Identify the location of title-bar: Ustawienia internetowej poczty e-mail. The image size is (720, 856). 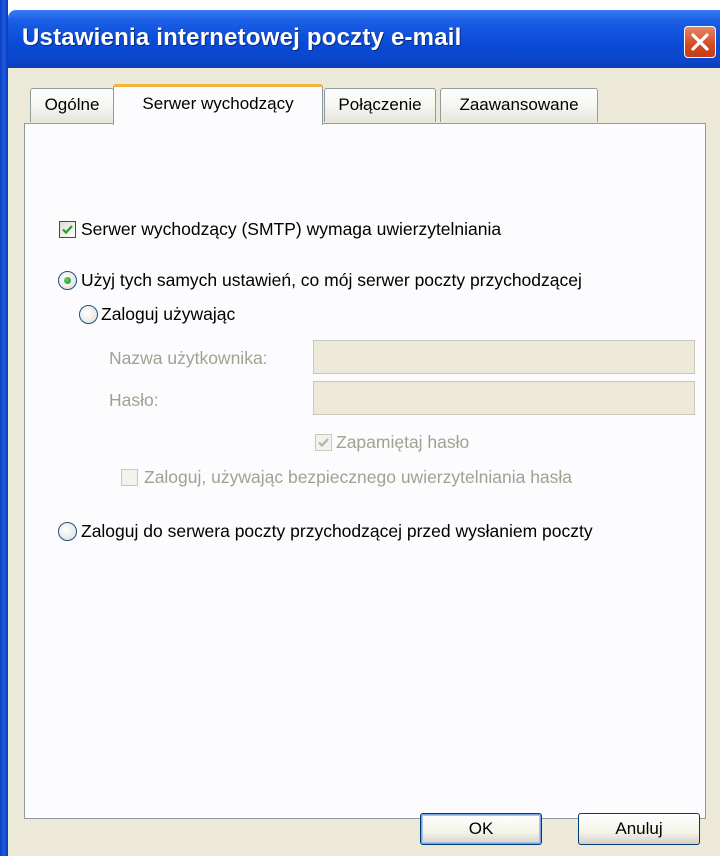
(364, 39).